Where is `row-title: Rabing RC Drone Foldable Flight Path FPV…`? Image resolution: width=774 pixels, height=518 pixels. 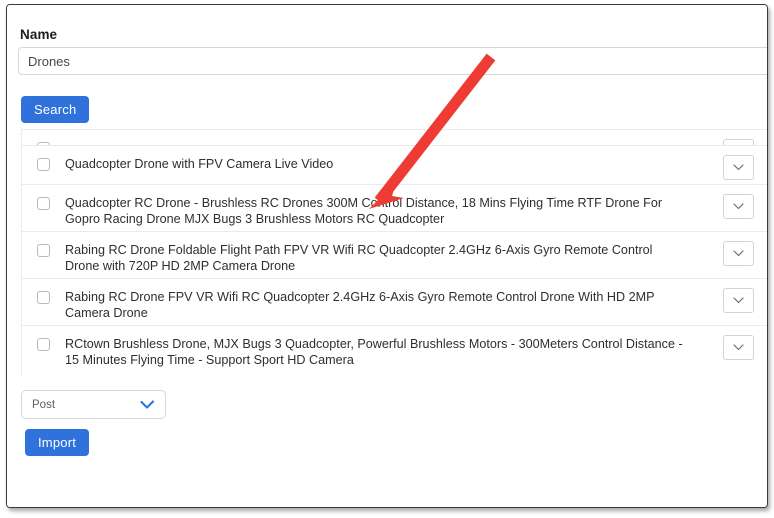
row-title: Rabing RC Drone Foldable Flight Path FPV… is located at coordinates (359, 258).